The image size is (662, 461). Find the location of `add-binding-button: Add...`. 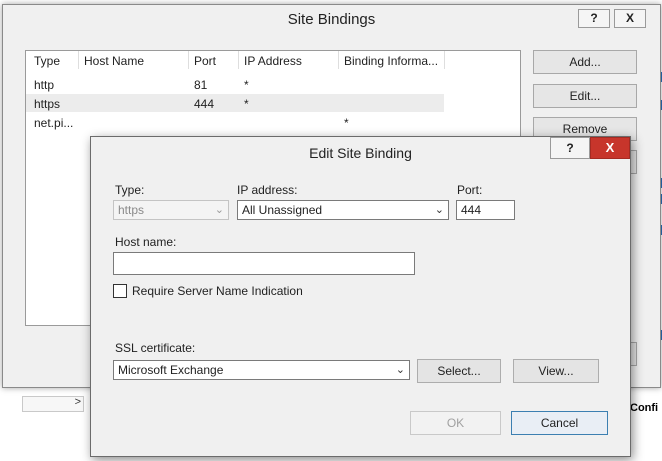

add-binding-button: Add... is located at coordinates (585, 62).